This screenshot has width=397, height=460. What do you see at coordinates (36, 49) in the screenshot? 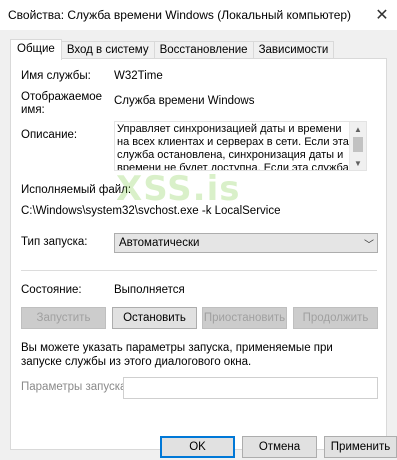
I see `tab-general: Общие` at bounding box center [36, 49].